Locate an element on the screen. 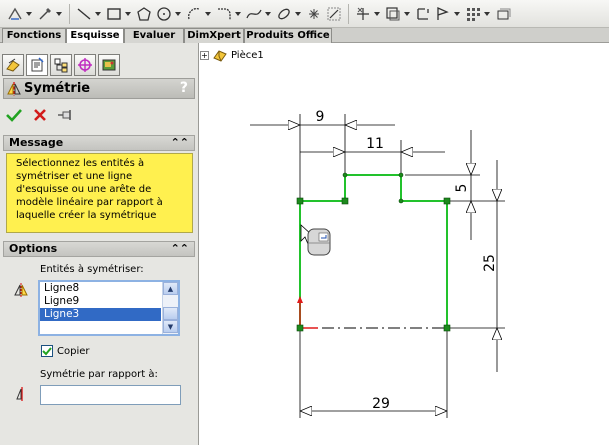  origin-arrow is located at coordinates (300, 299).